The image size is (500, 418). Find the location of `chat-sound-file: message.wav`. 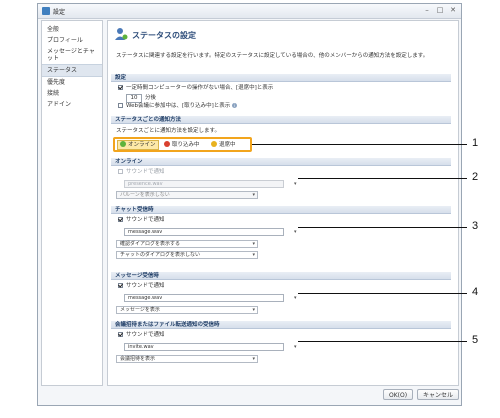

chat-sound-file: message.wav is located at coordinates (204, 232).